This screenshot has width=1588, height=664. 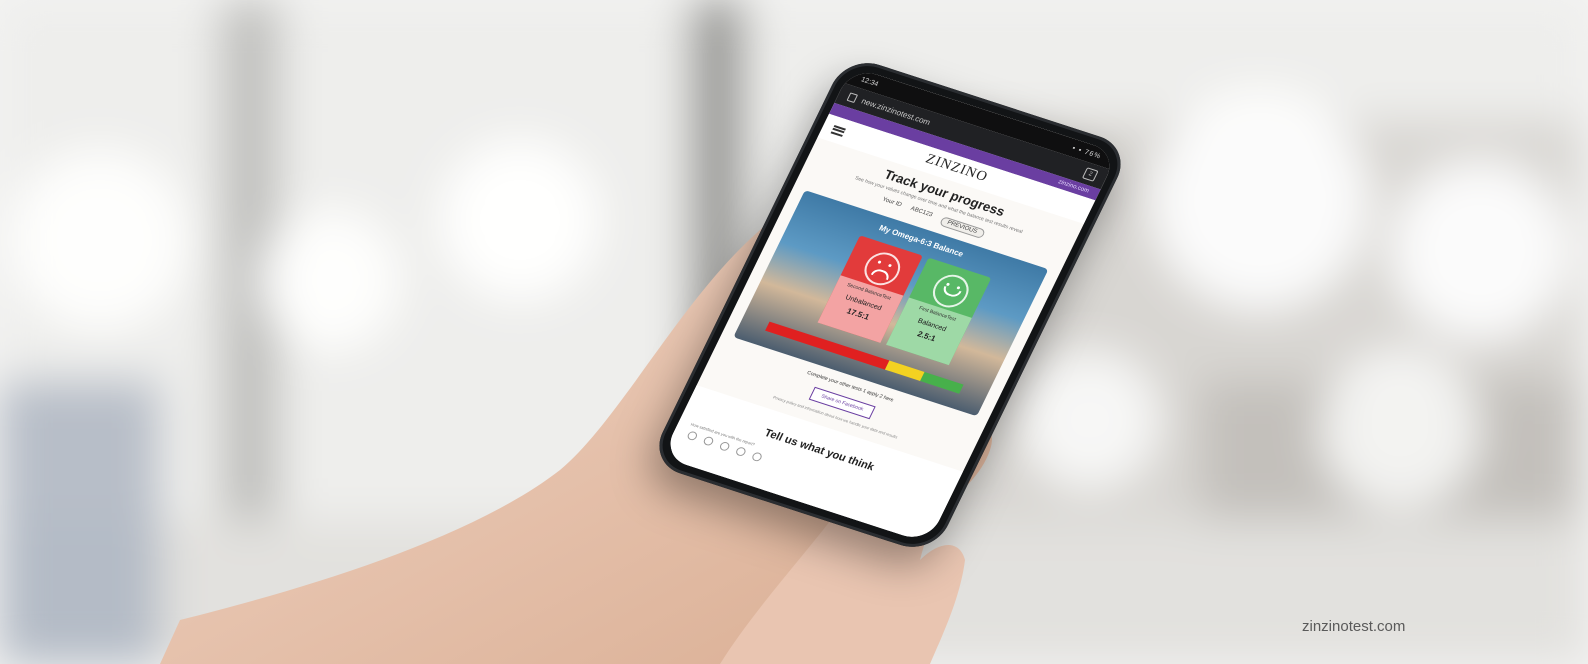 What do you see at coordinates (852, 97) in the screenshot?
I see `lock-icon` at bounding box center [852, 97].